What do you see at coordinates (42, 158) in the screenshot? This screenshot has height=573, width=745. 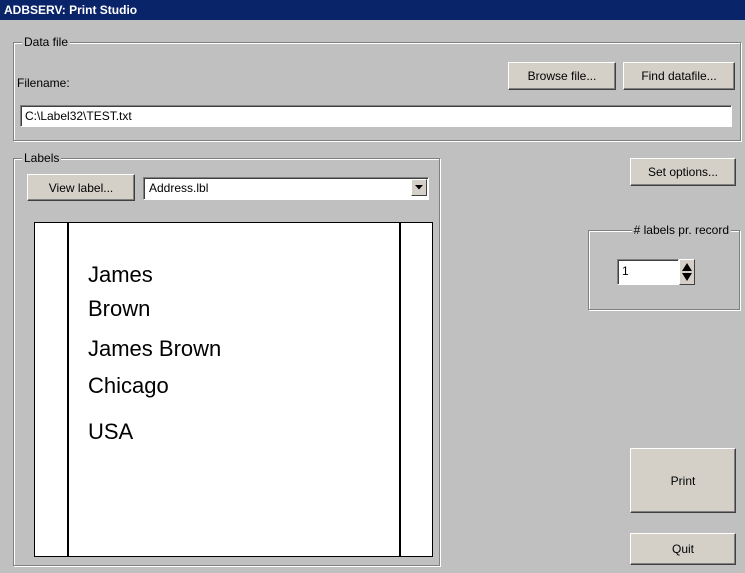 I see `labels-group-label: Labels` at bounding box center [42, 158].